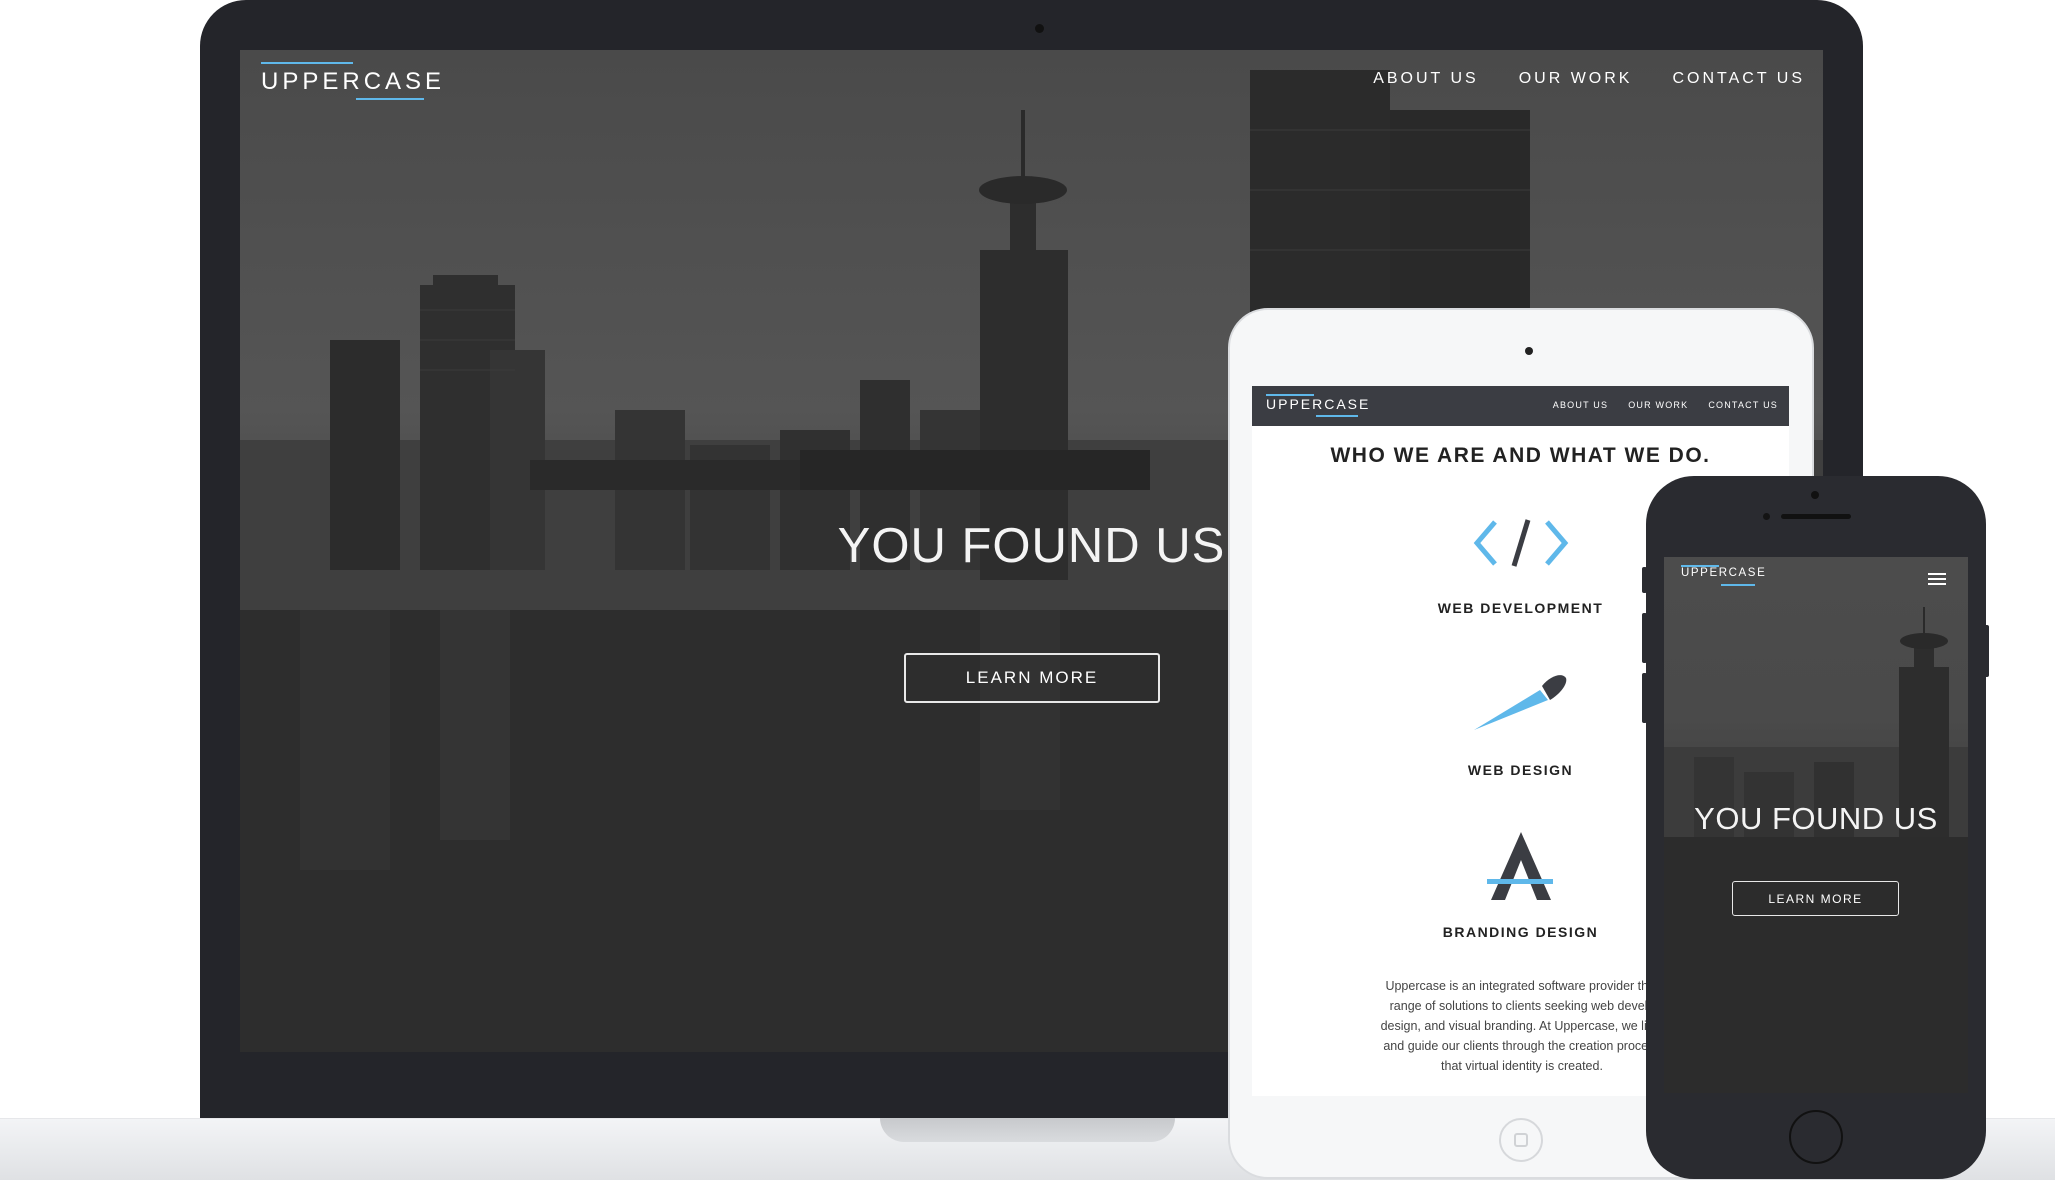  What do you see at coordinates (1520, 702) in the screenshot?
I see `paintbrush-icon` at bounding box center [1520, 702].